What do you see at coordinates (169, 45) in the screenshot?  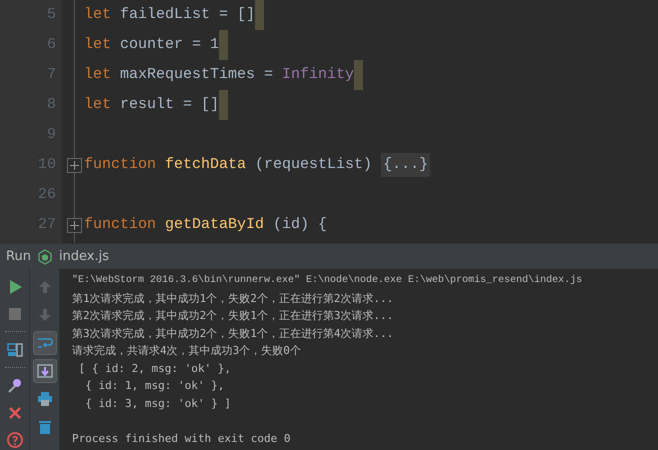 I see `code-token: counter = 1` at bounding box center [169, 45].